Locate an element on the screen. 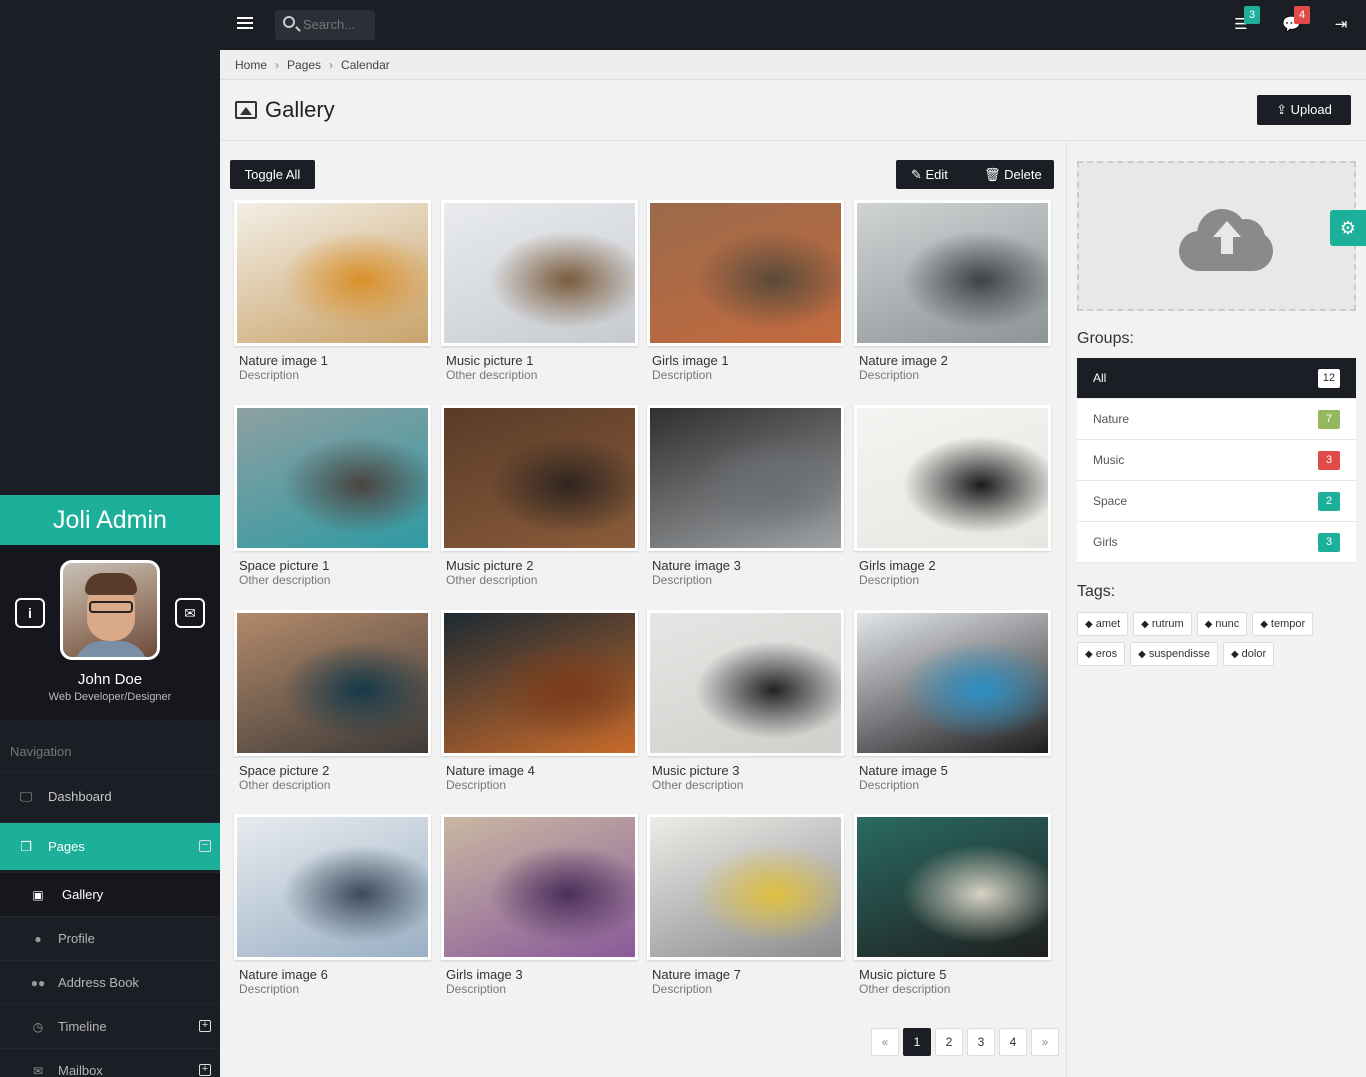 The height and width of the screenshot is (1077, 1366). sidebar-item-pages: ❐ Pages − is located at coordinates (110, 846).